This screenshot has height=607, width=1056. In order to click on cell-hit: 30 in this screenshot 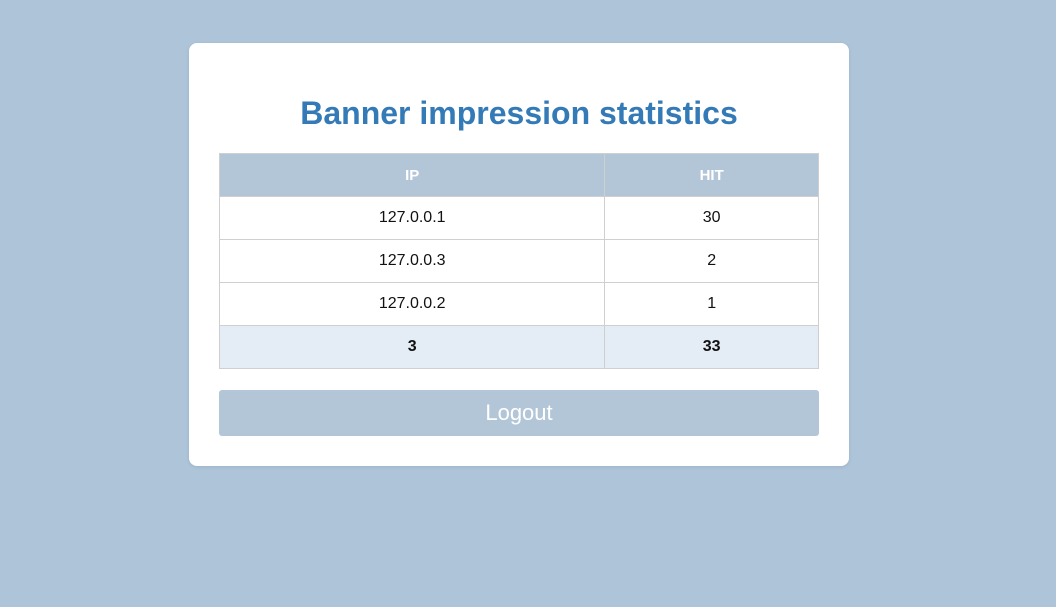, I will do `click(711, 218)`.